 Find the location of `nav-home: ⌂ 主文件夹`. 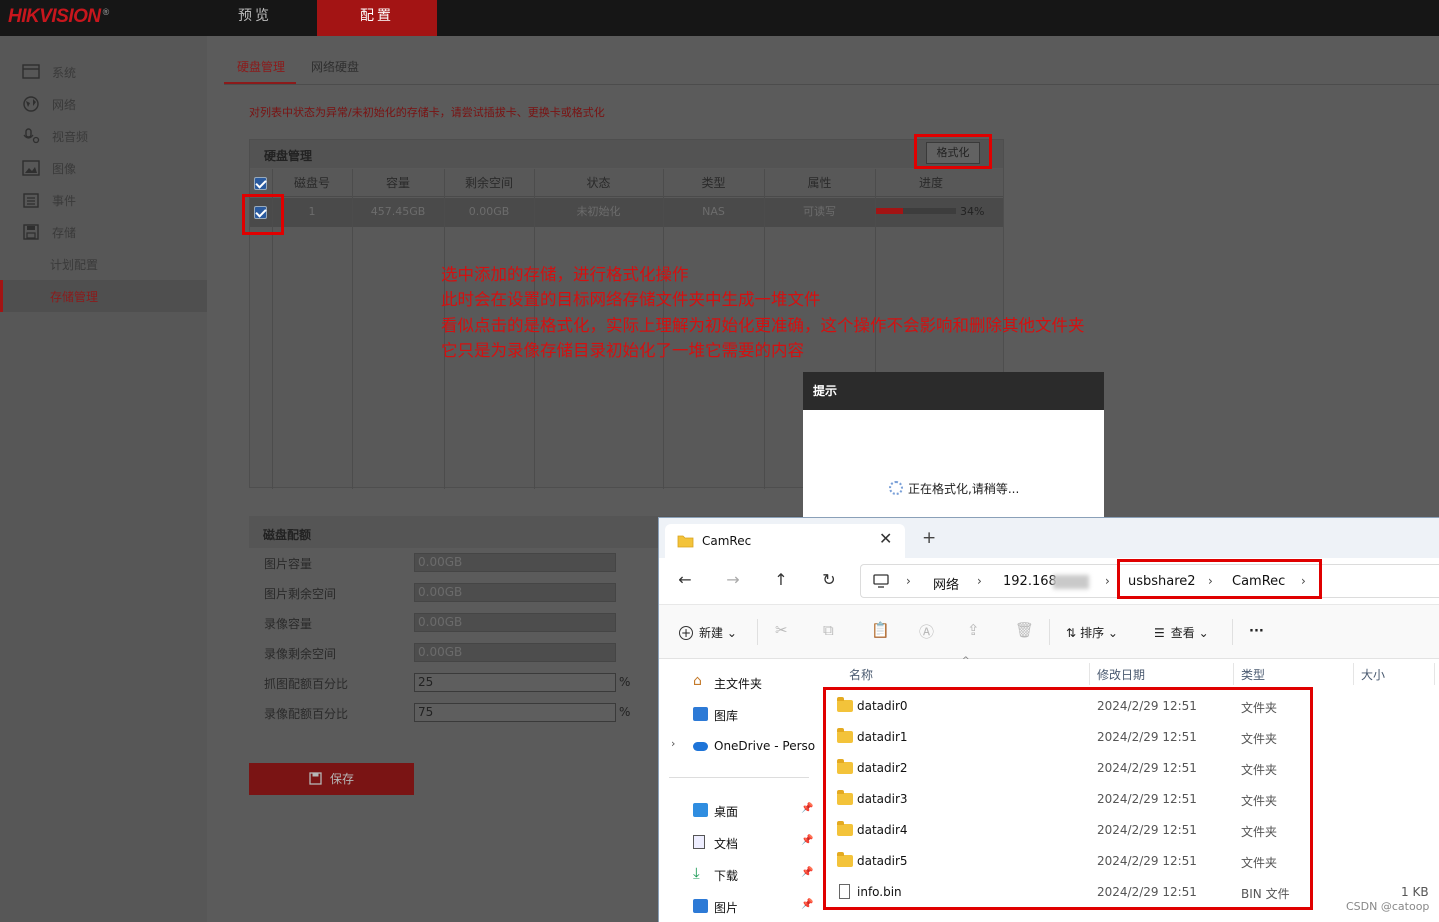

nav-home: ⌂ 主文件夹 is located at coordinates (739, 683).